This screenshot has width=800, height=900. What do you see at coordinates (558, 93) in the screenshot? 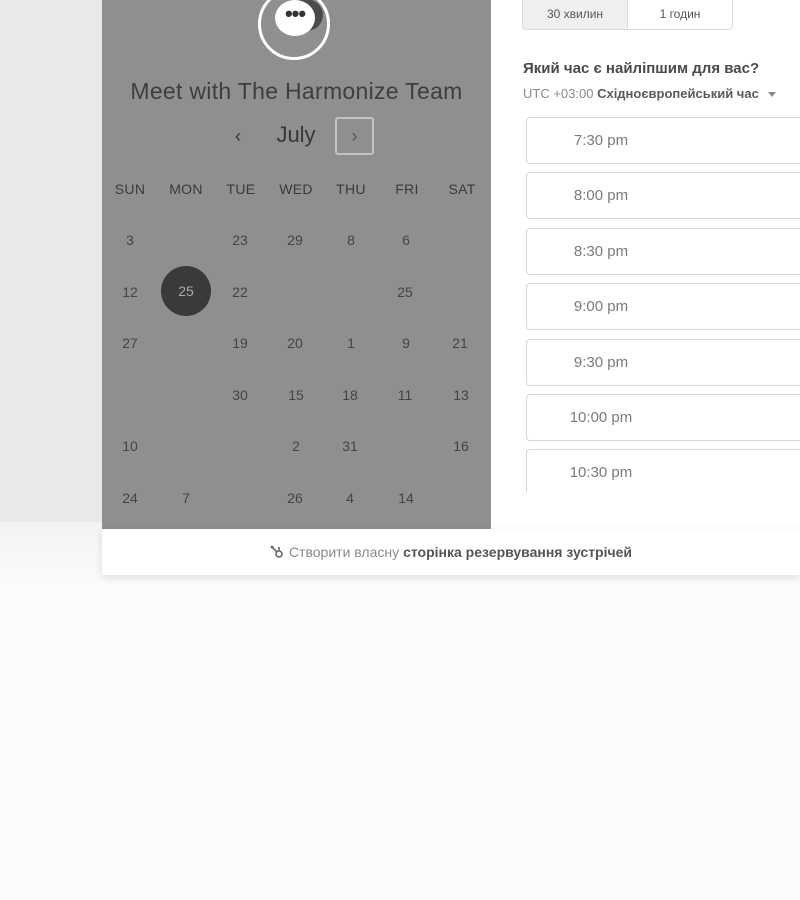
I see `timezone-offset: UTC +03:00` at bounding box center [558, 93].